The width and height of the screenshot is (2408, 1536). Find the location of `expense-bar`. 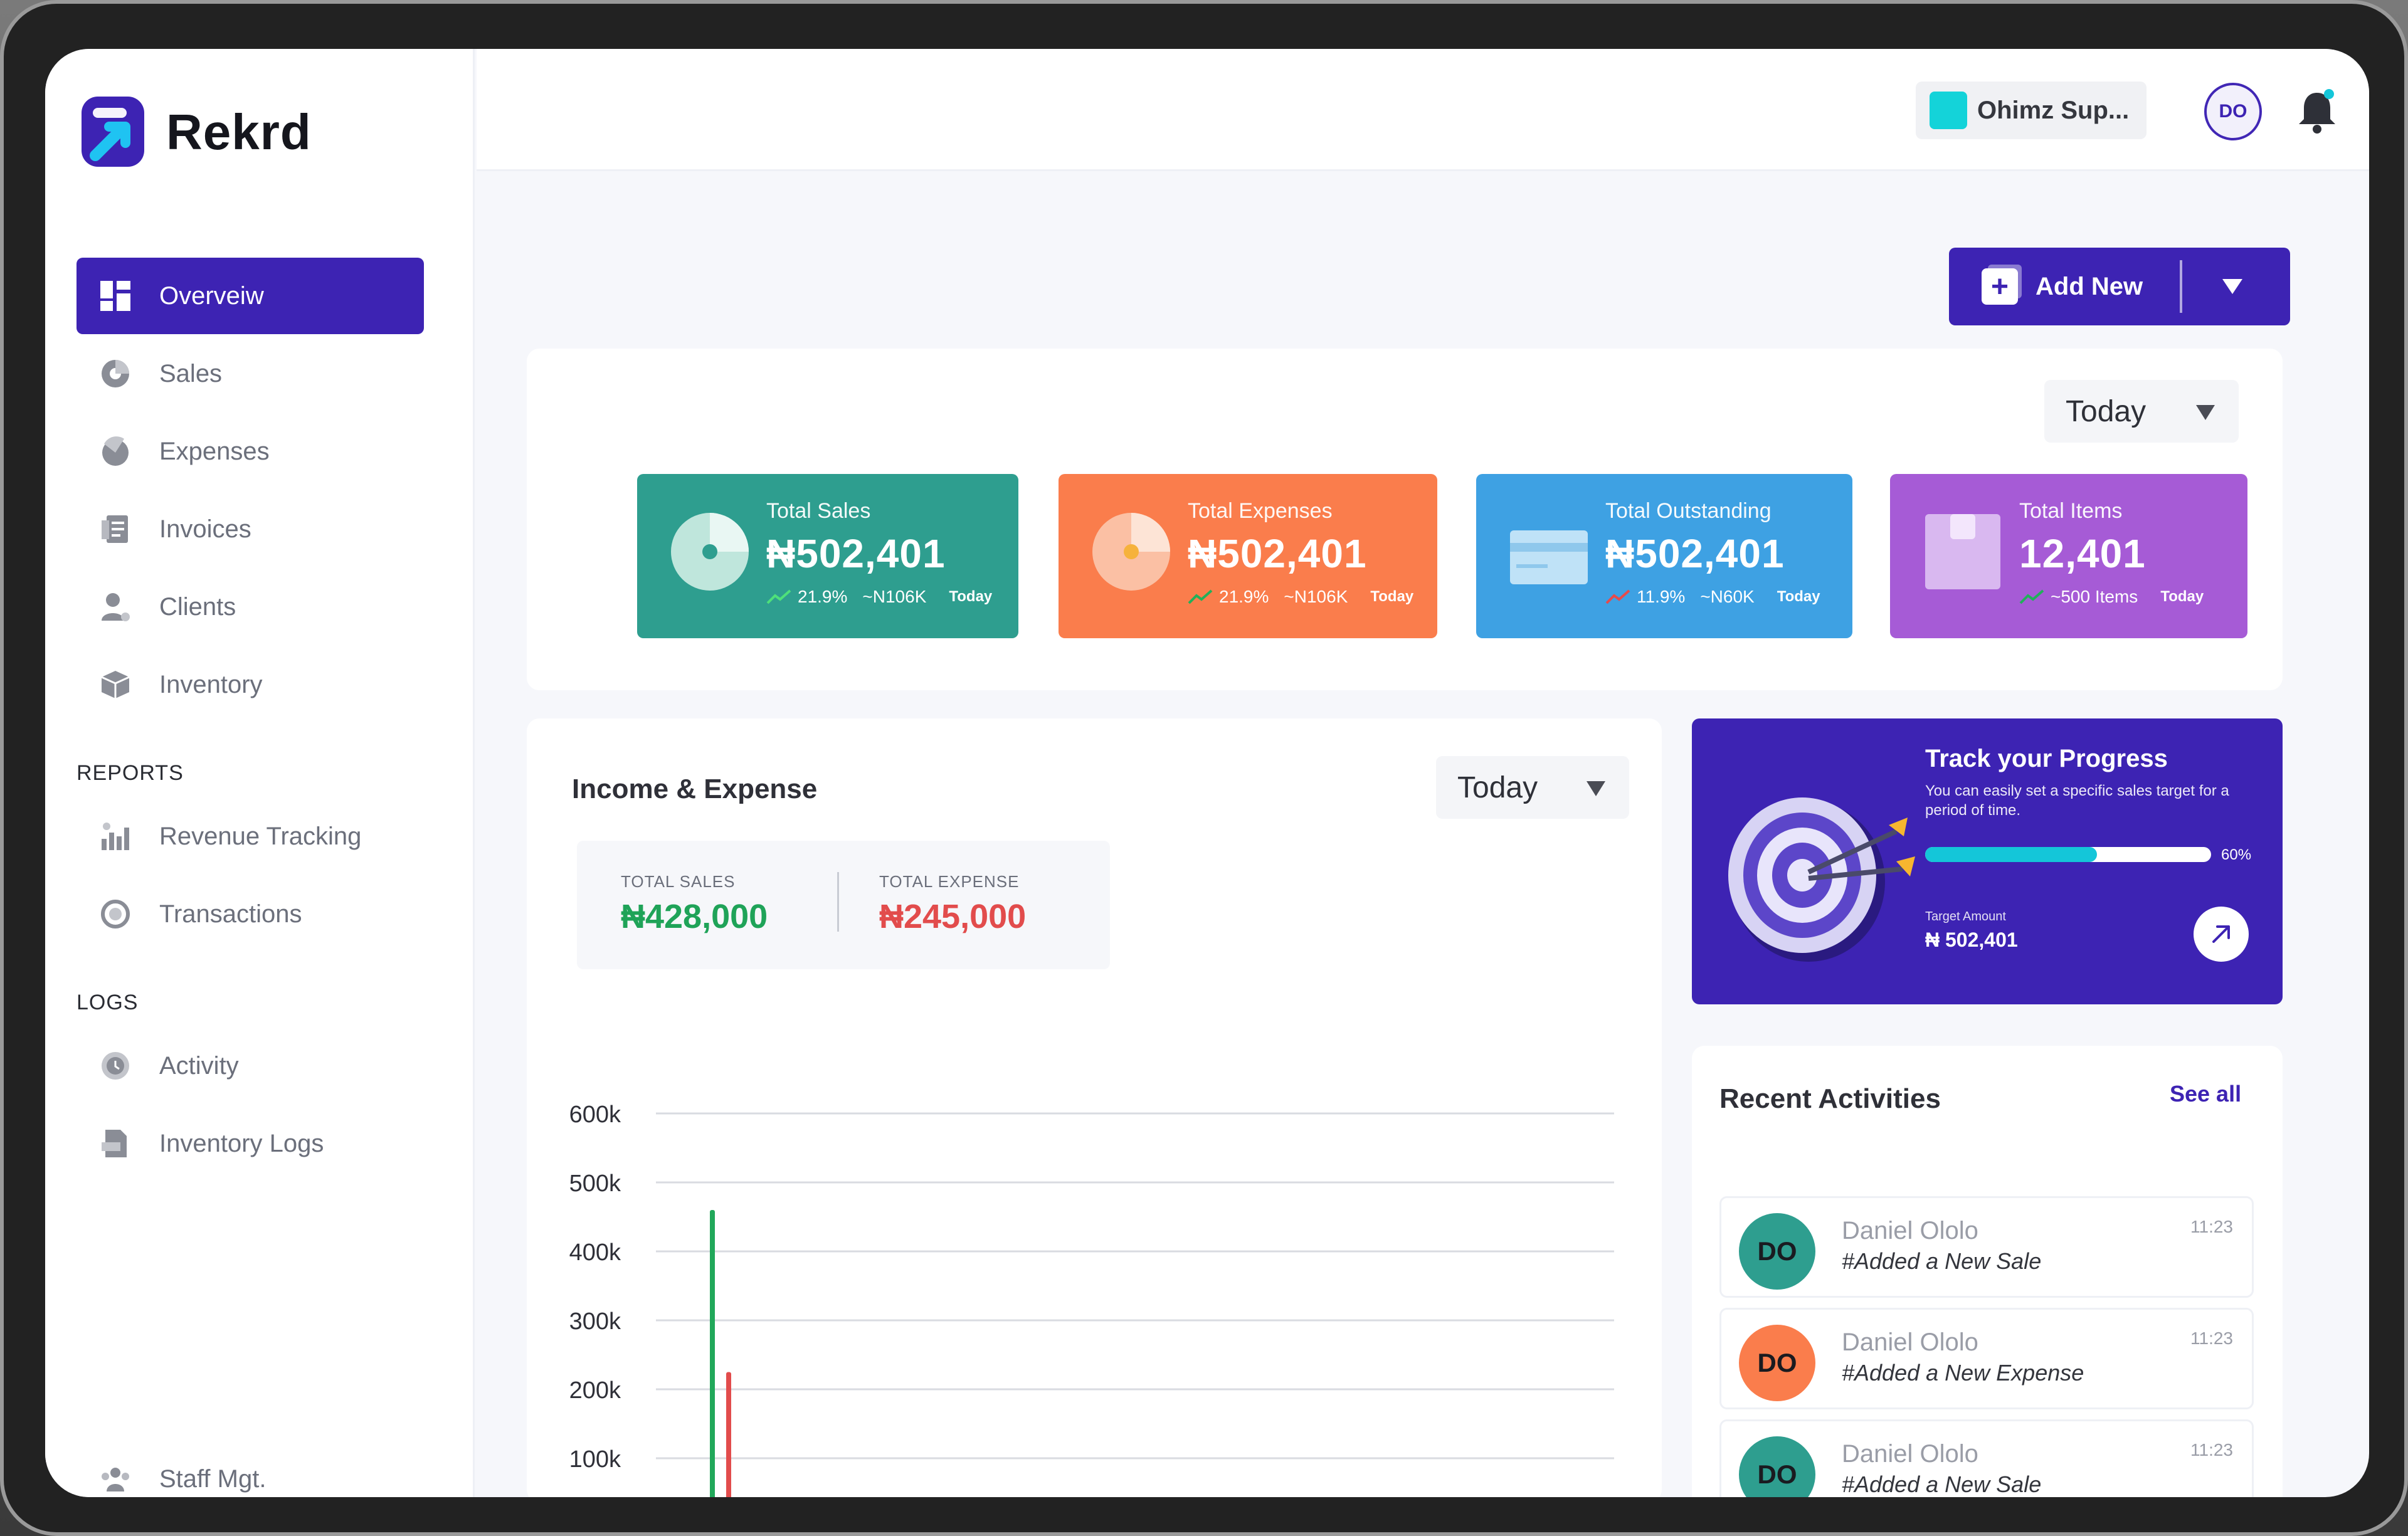

expense-bar is located at coordinates (728, 1435).